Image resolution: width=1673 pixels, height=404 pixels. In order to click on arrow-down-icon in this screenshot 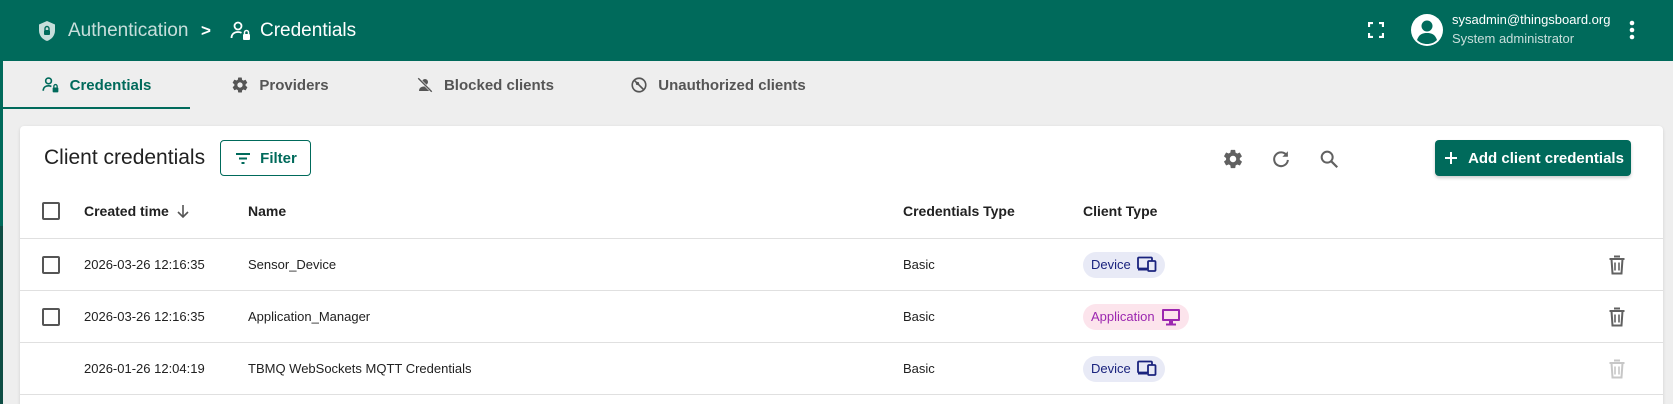, I will do `click(183, 211)`.